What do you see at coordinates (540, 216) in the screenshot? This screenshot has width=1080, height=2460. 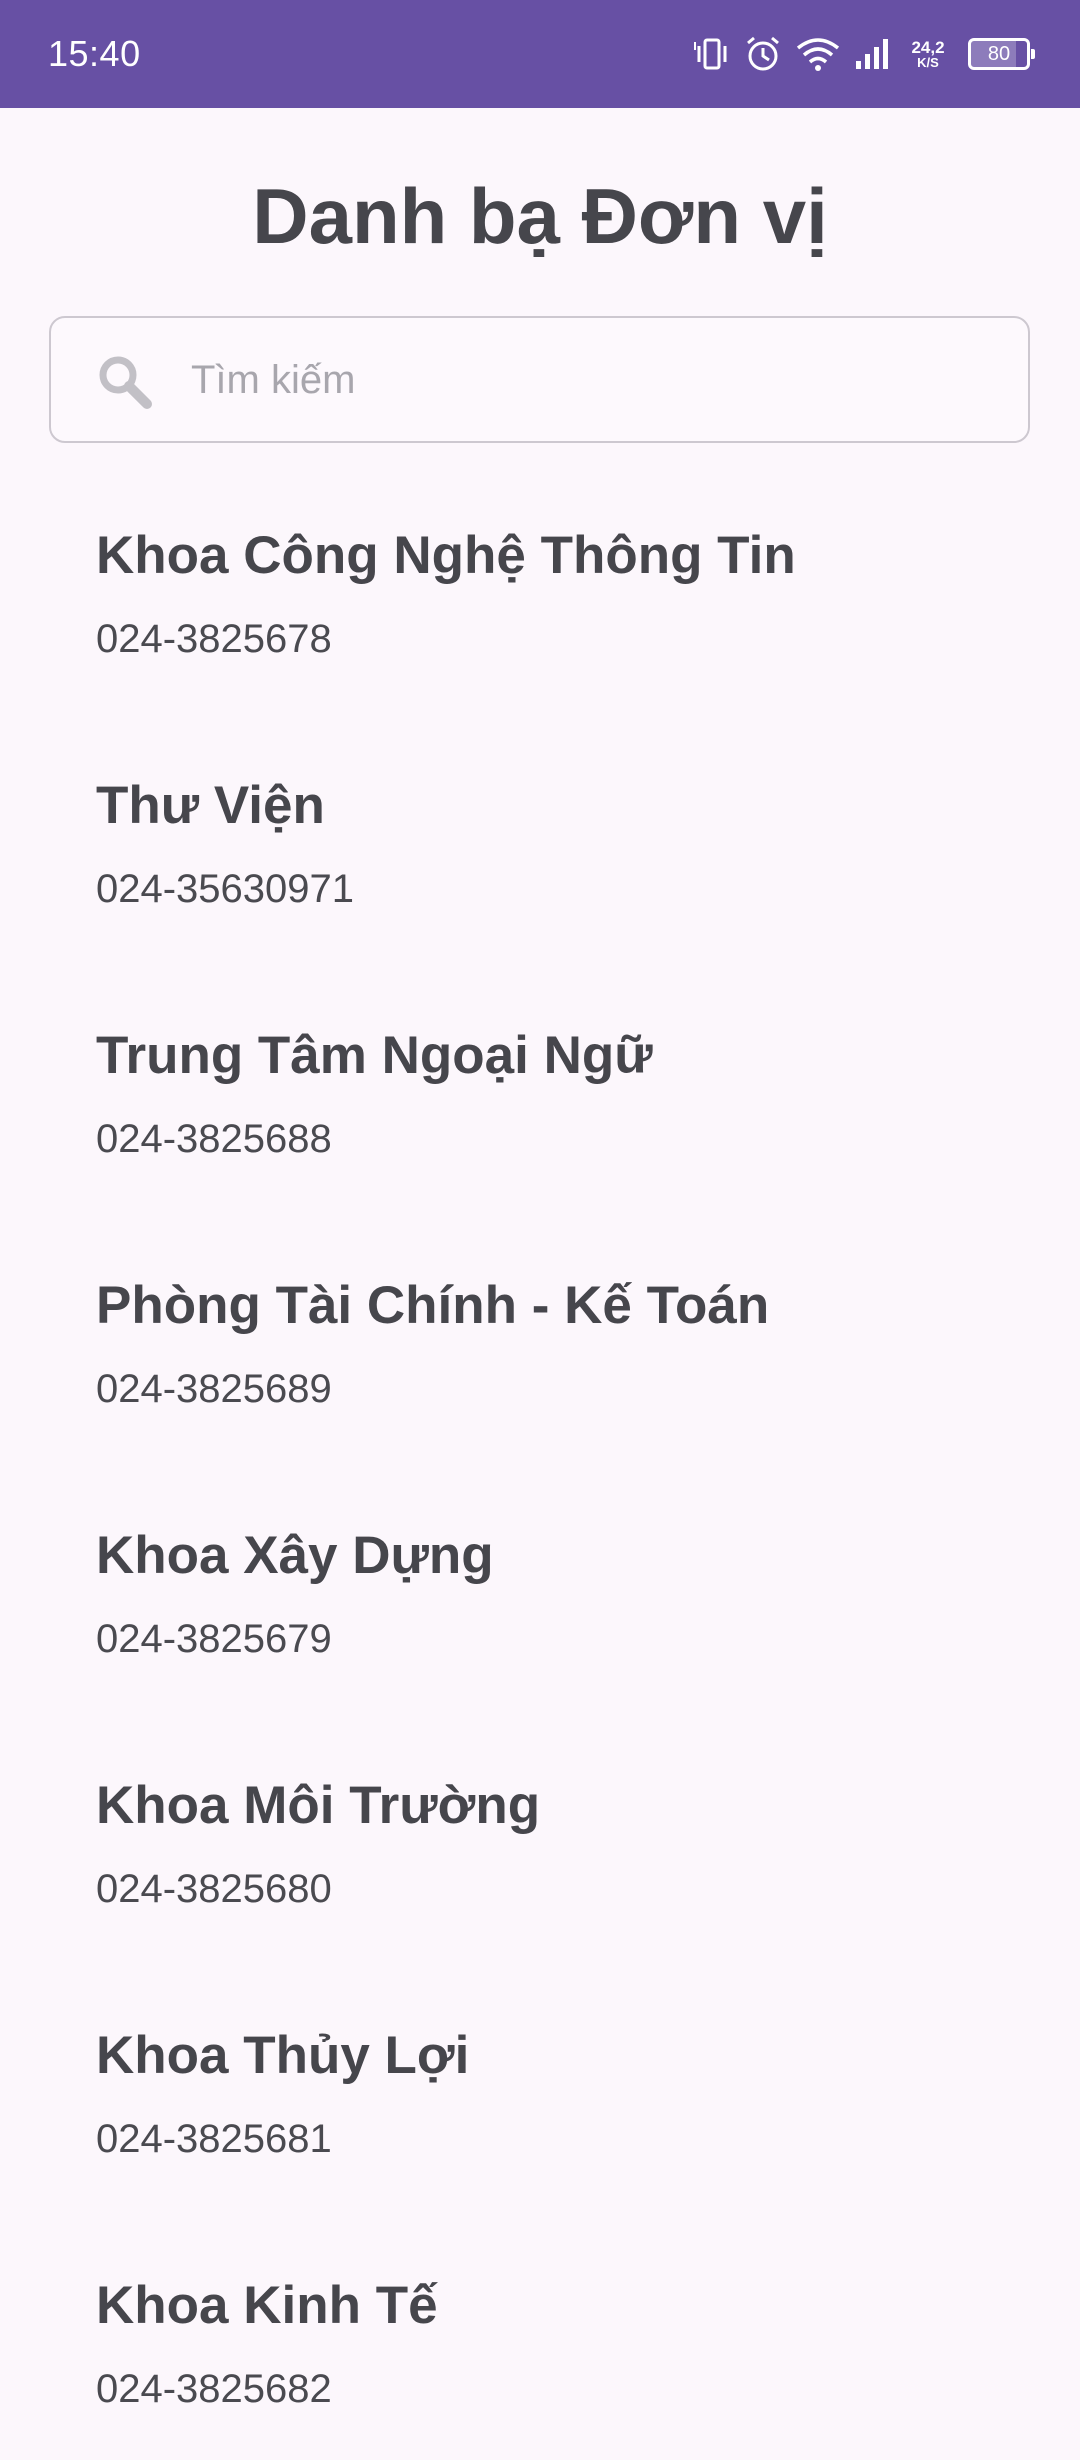 I see `page-title: Danh bạ Đơn vị` at bounding box center [540, 216].